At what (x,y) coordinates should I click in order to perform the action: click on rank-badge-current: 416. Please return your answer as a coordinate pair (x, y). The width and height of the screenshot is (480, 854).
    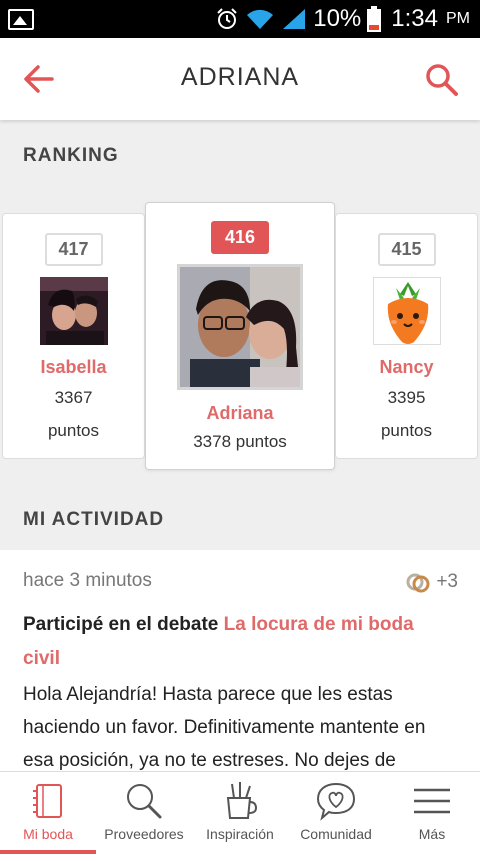
    Looking at the image, I should click on (240, 237).